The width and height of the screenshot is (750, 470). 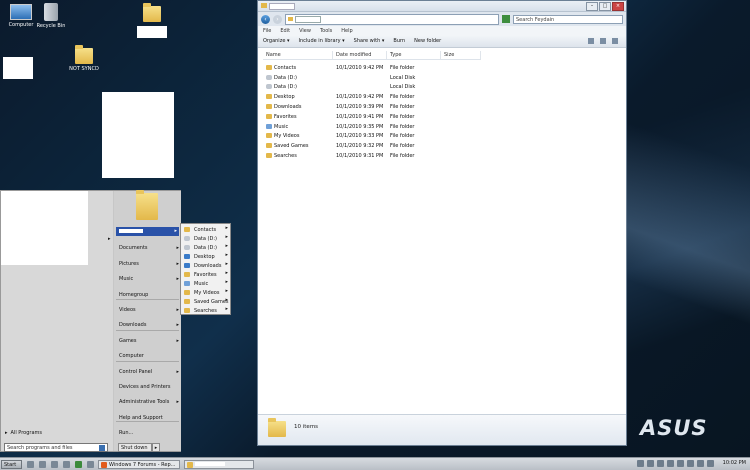 What do you see at coordinates (149, 372) in the screenshot?
I see `start-menu-item: Control Panel ▸` at bounding box center [149, 372].